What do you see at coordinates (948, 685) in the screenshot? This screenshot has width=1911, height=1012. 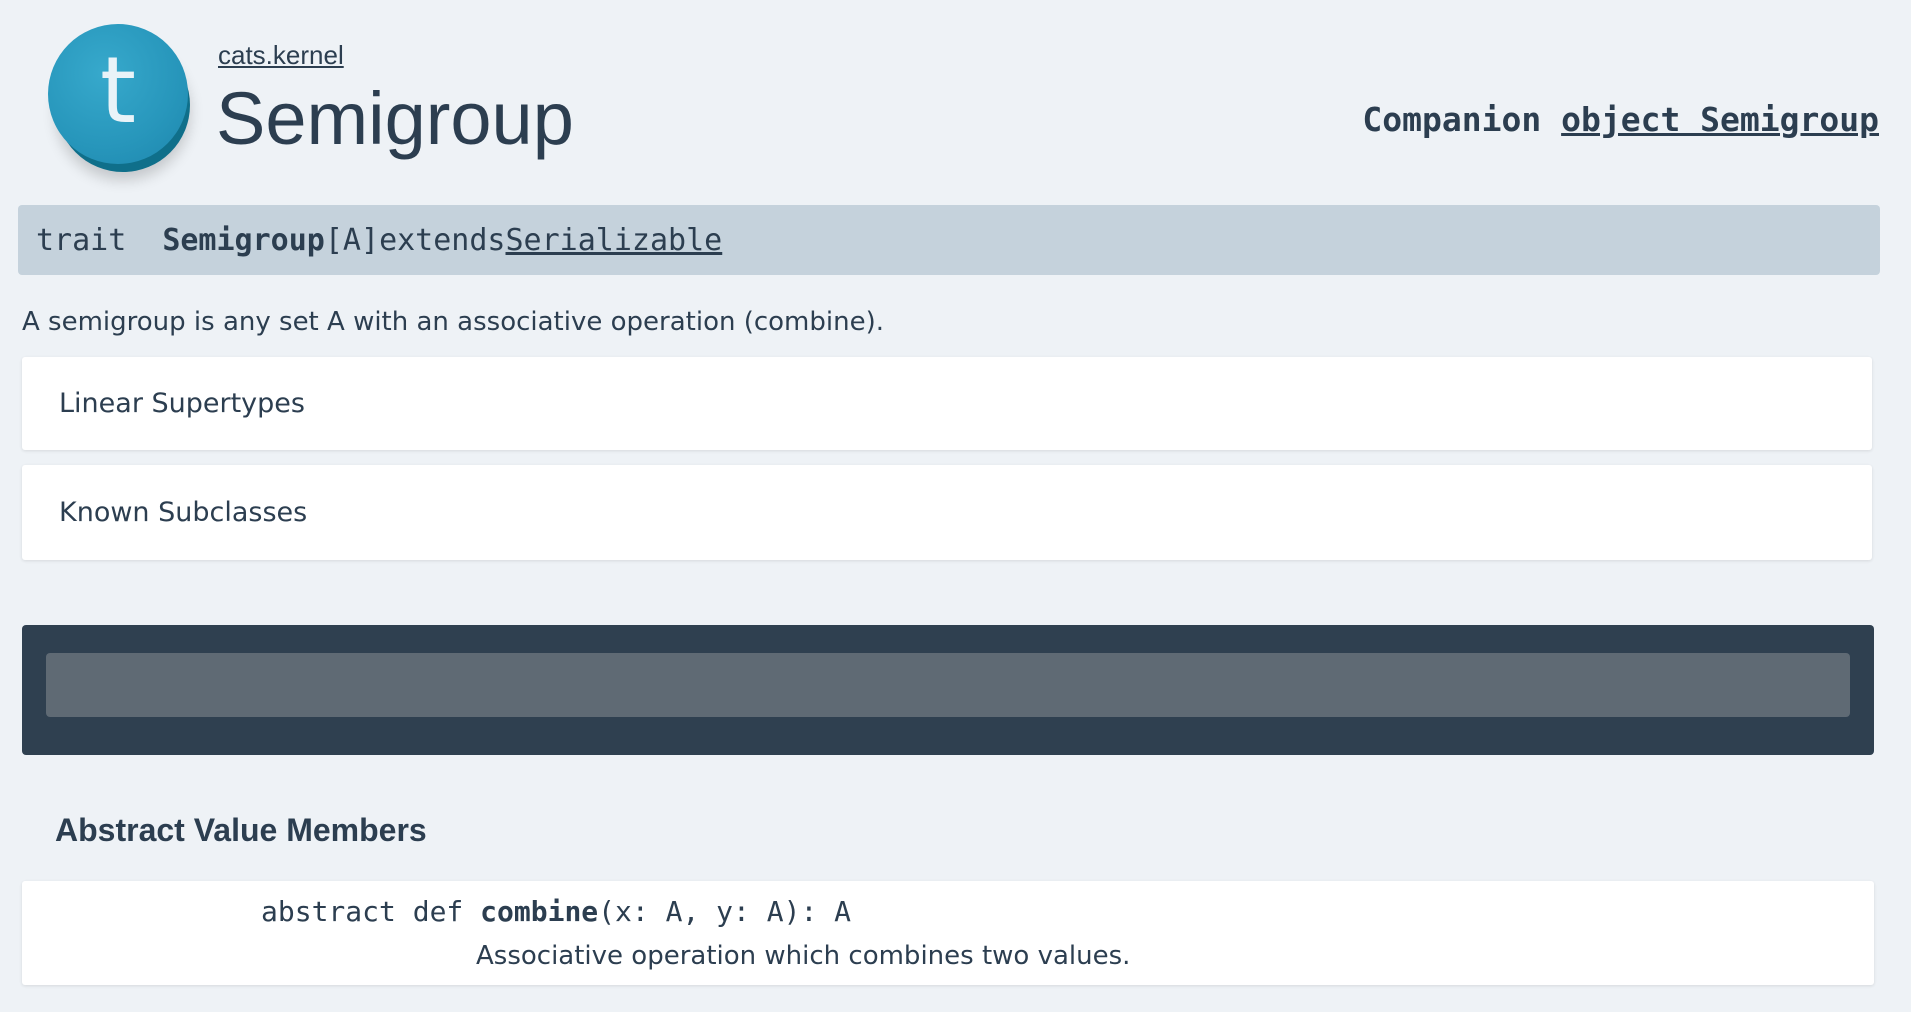 I see `member-filter-input` at bounding box center [948, 685].